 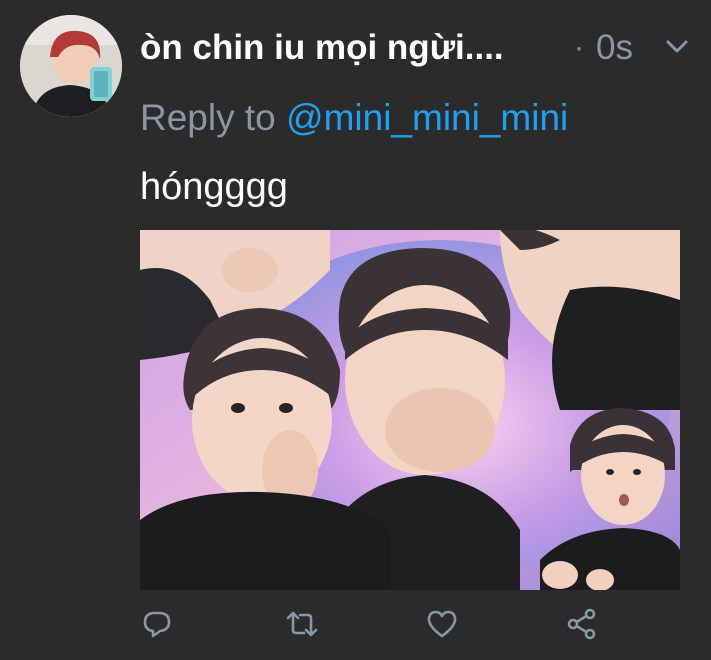 I want to click on avatar-image, so click(x=71, y=66).